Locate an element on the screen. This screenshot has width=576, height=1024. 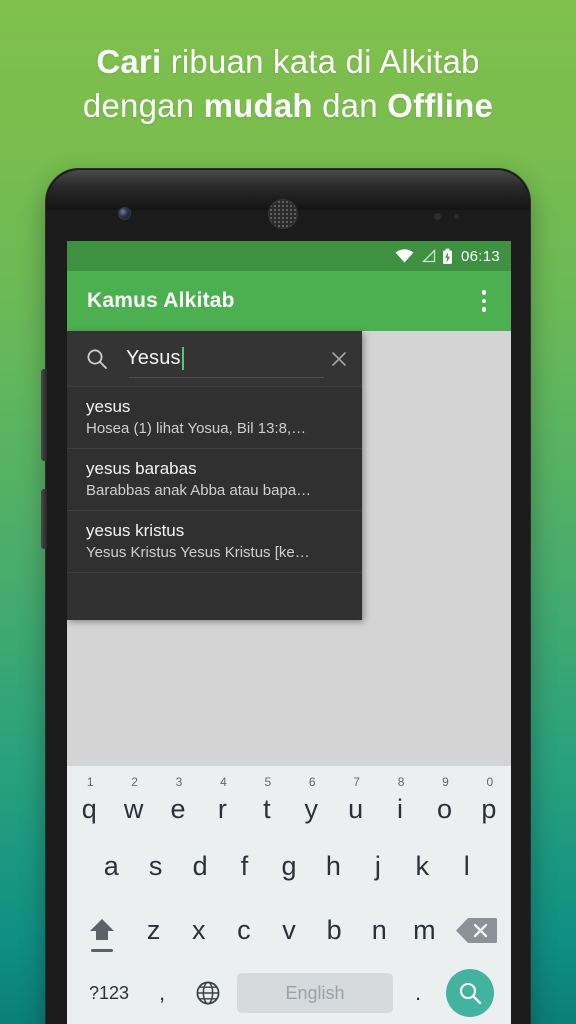
key-q: 1q is located at coordinates (89, 802).